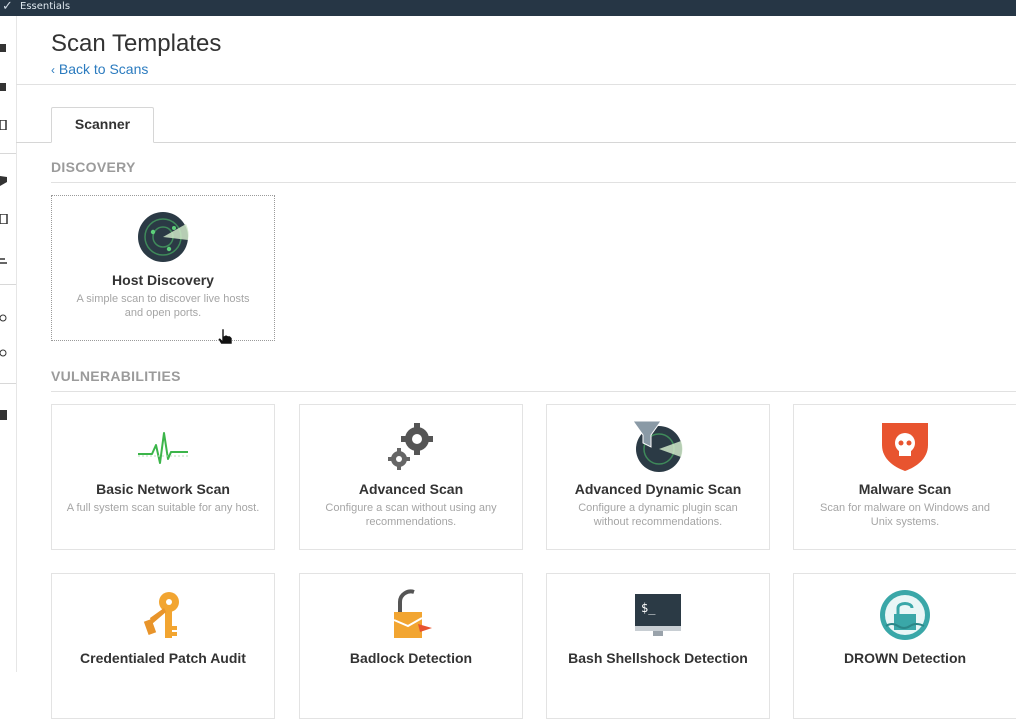 Image resolution: width=1016 pixels, height=719 pixels. What do you see at coordinates (905, 489) in the screenshot?
I see `card-title: Malware Scan` at bounding box center [905, 489].